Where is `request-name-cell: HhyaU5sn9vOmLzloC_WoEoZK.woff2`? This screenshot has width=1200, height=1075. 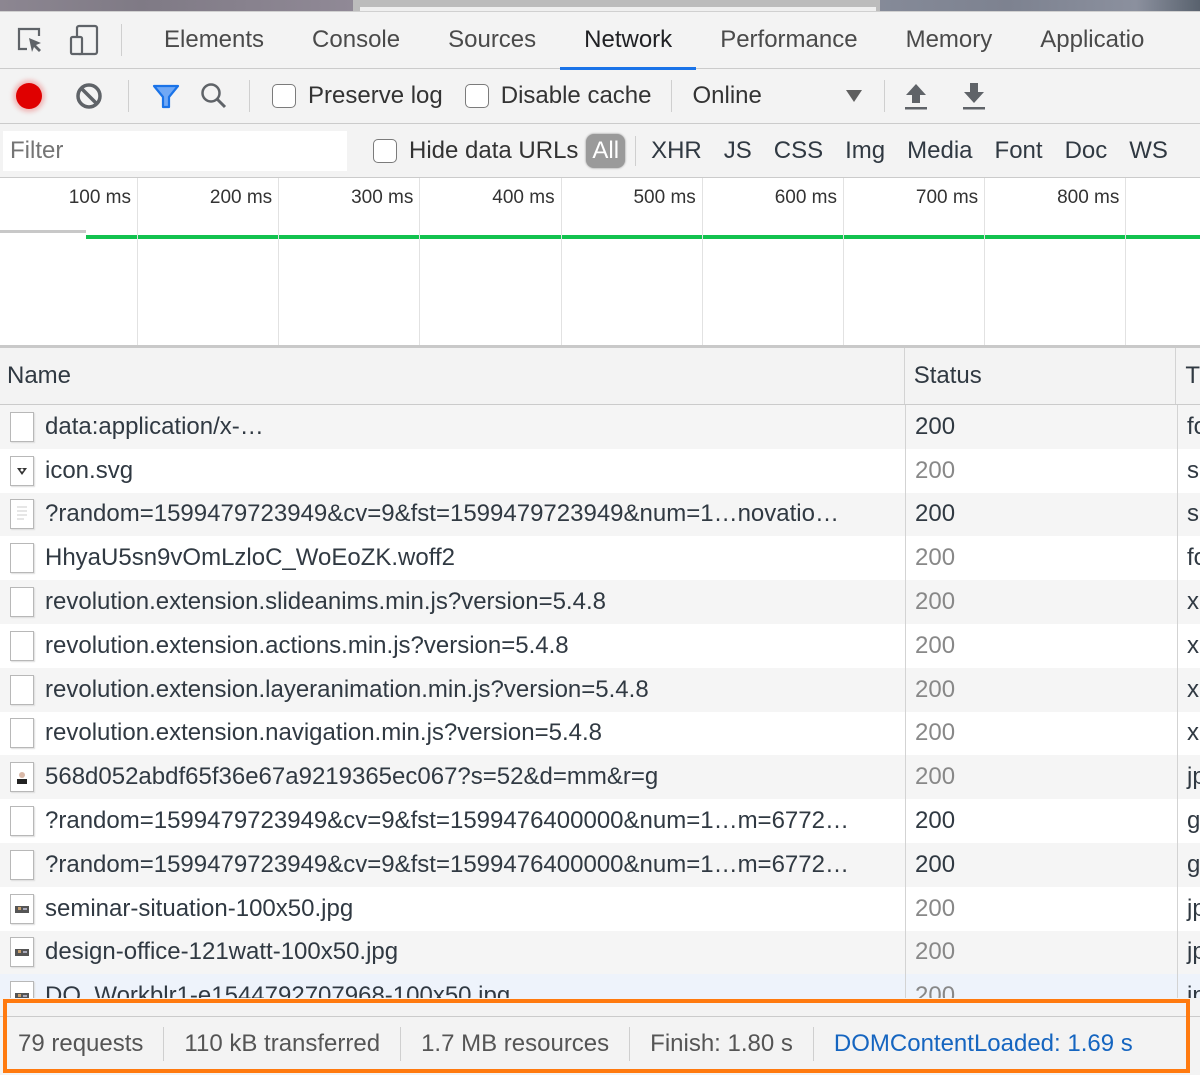 request-name-cell: HhyaU5sn9vOmLzloC_WoEoZK.woff2 is located at coordinates (453, 558).